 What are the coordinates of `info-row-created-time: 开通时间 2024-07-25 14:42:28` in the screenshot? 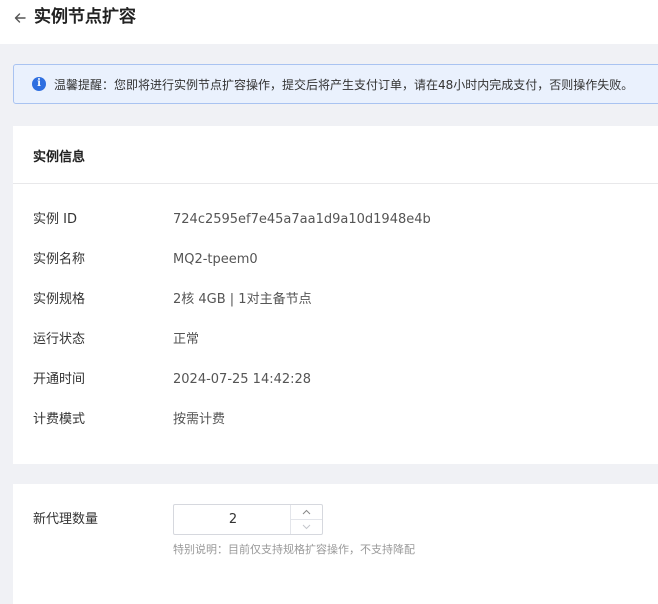 It's located at (343, 380).